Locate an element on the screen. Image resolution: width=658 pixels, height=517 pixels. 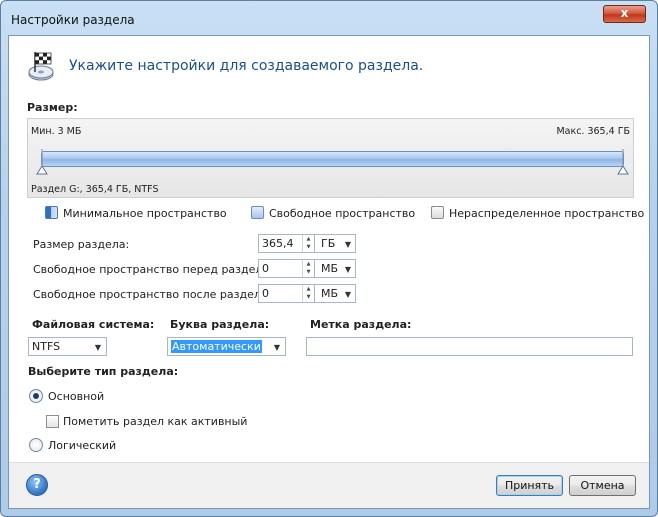
radio-selected-dot is located at coordinates (36, 396).